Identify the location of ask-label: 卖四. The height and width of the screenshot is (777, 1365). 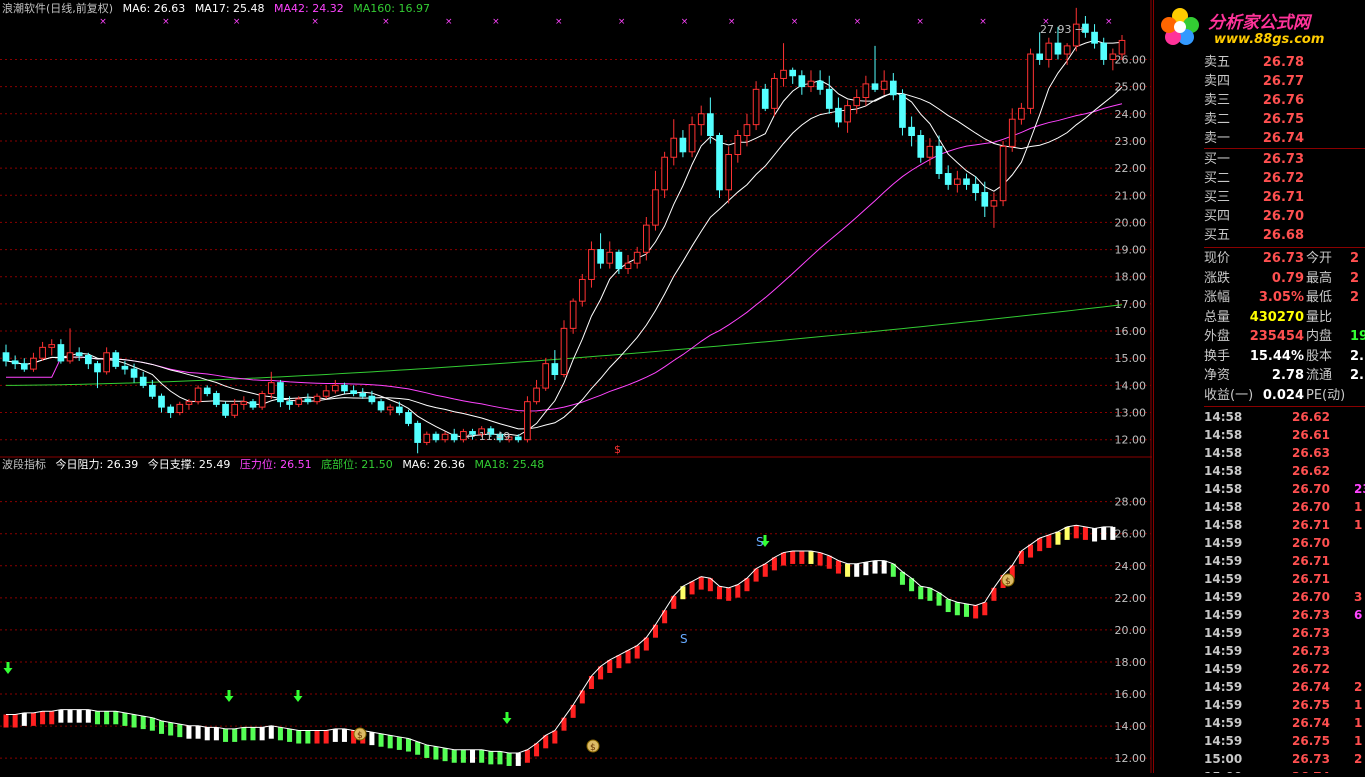
(1217, 81).